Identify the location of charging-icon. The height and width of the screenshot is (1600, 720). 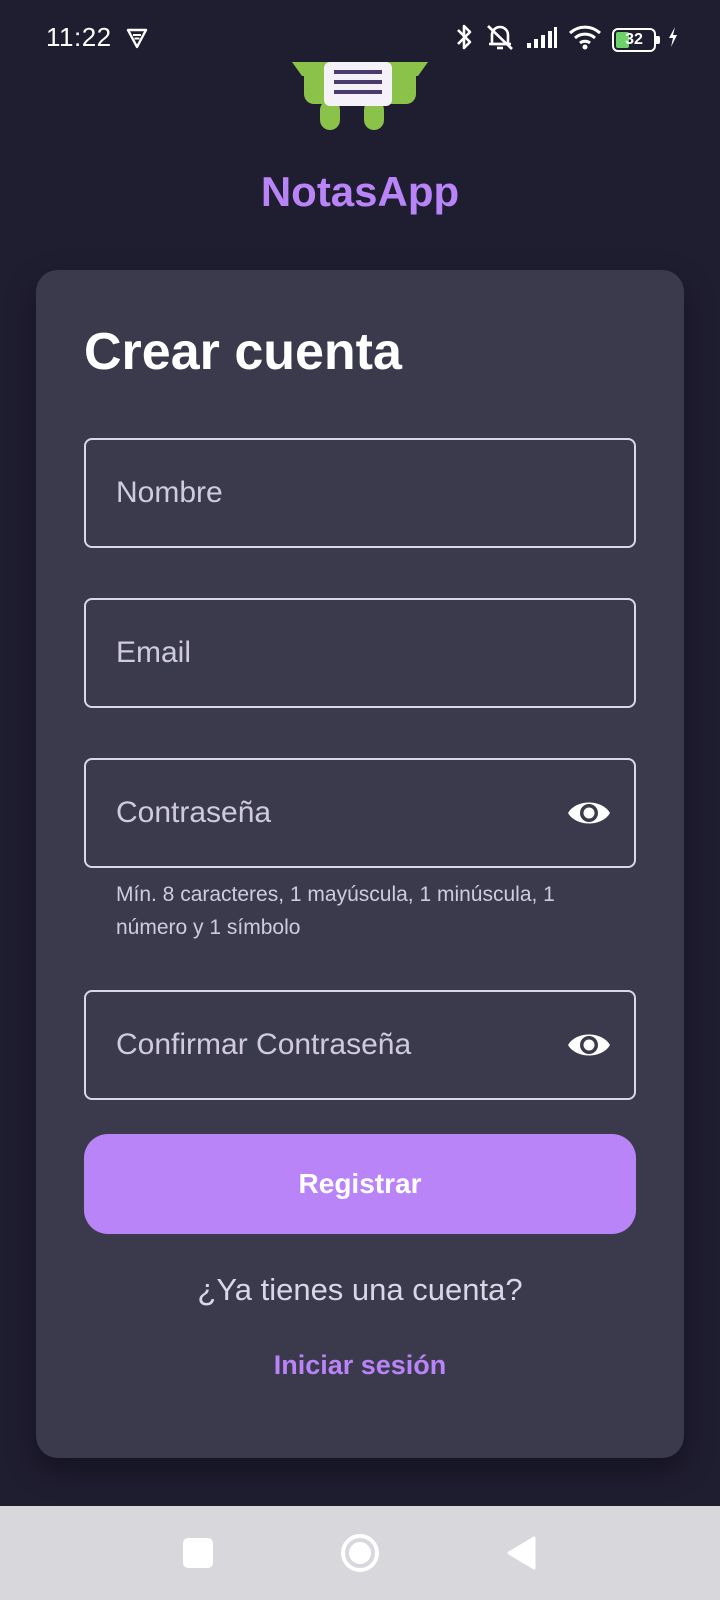
(673, 39).